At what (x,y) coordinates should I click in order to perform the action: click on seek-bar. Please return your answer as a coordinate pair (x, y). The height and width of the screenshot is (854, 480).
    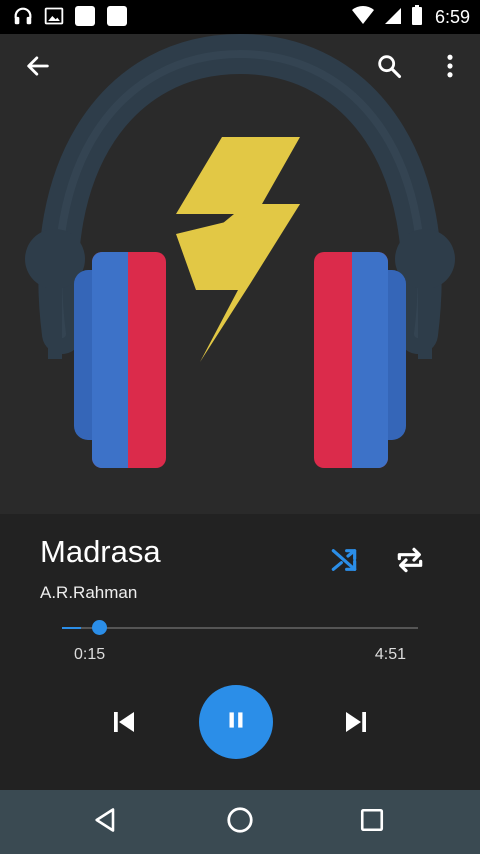
    Looking at the image, I should click on (240, 627).